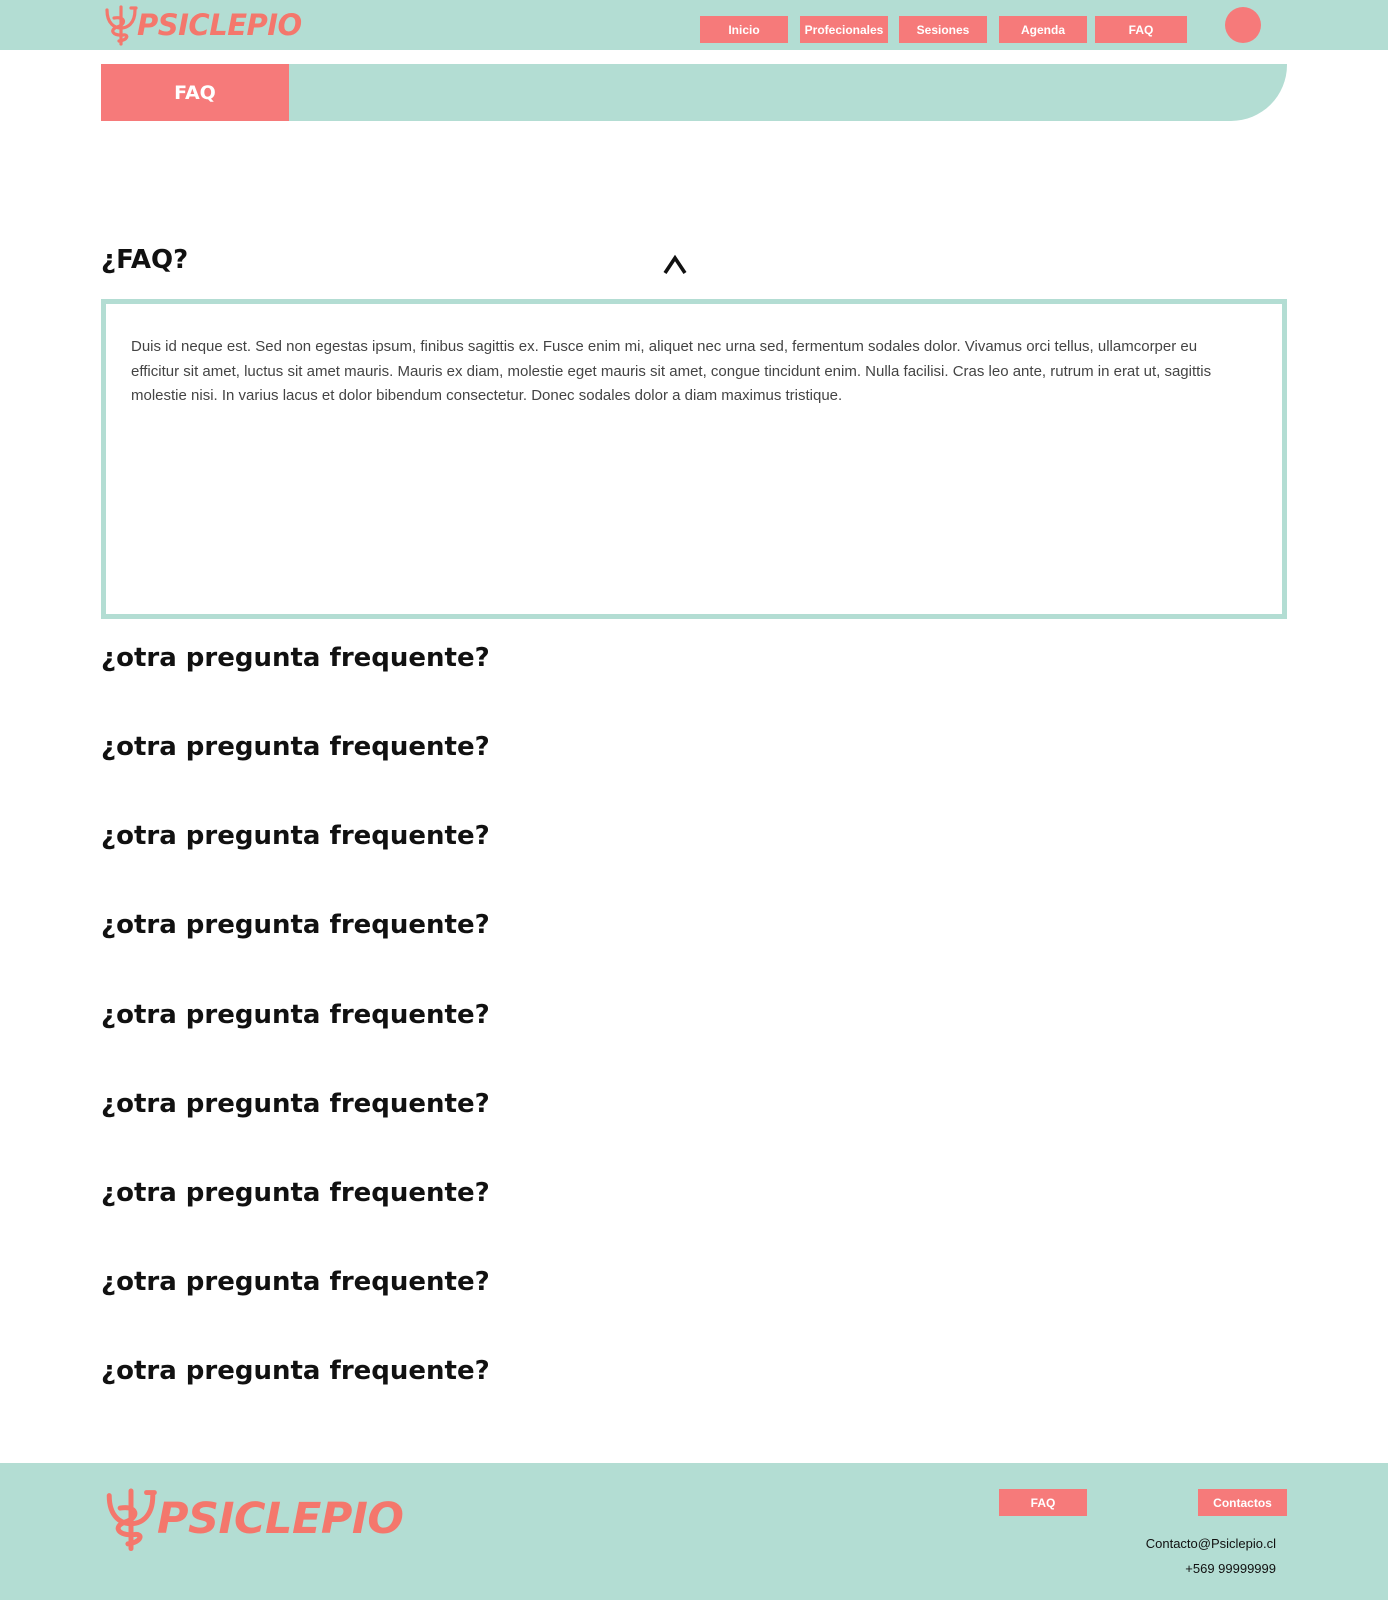 This screenshot has width=1388, height=1600. What do you see at coordinates (943, 29) in the screenshot?
I see `nav-sesiones-button: Sesiones` at bounding box center [943, 29].